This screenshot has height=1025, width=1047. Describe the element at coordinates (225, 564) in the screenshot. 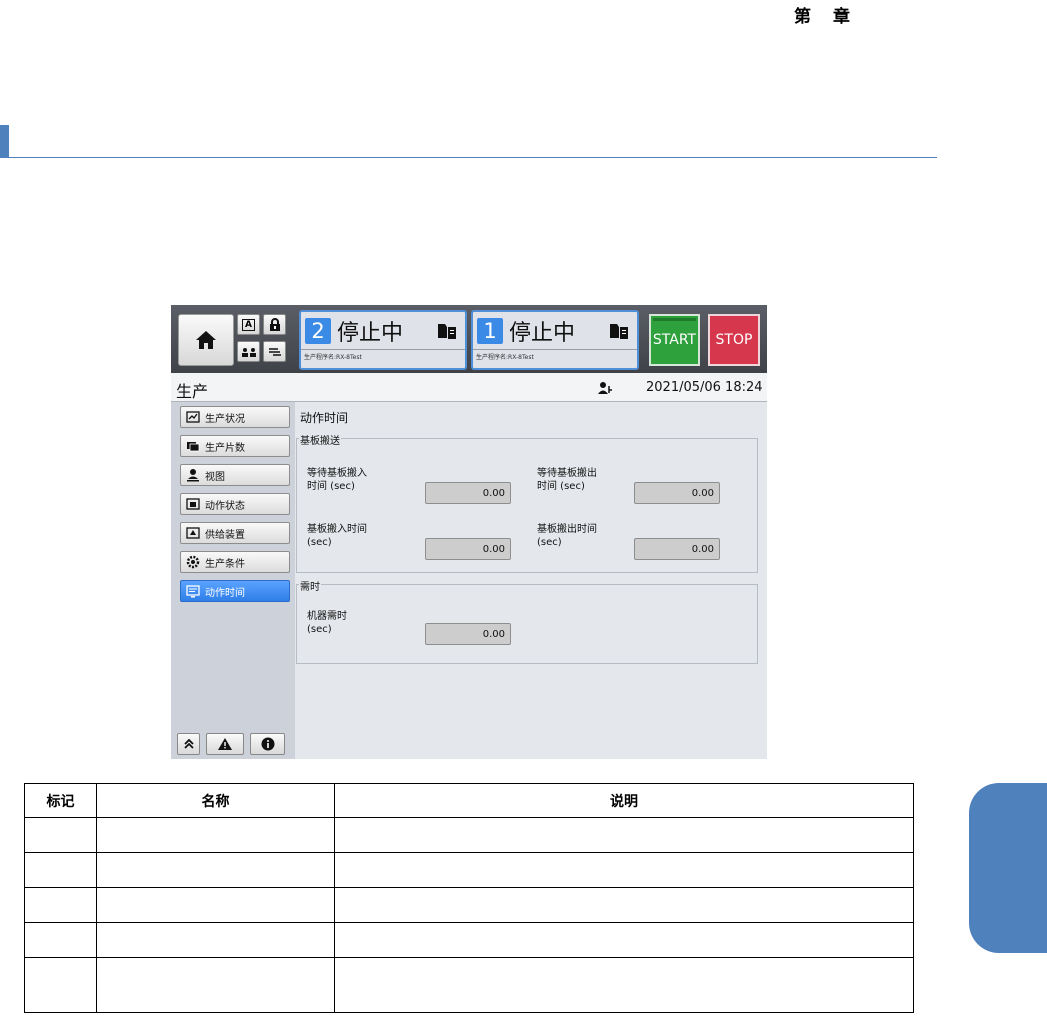

I see `nav-label: 生产条件` at that location.